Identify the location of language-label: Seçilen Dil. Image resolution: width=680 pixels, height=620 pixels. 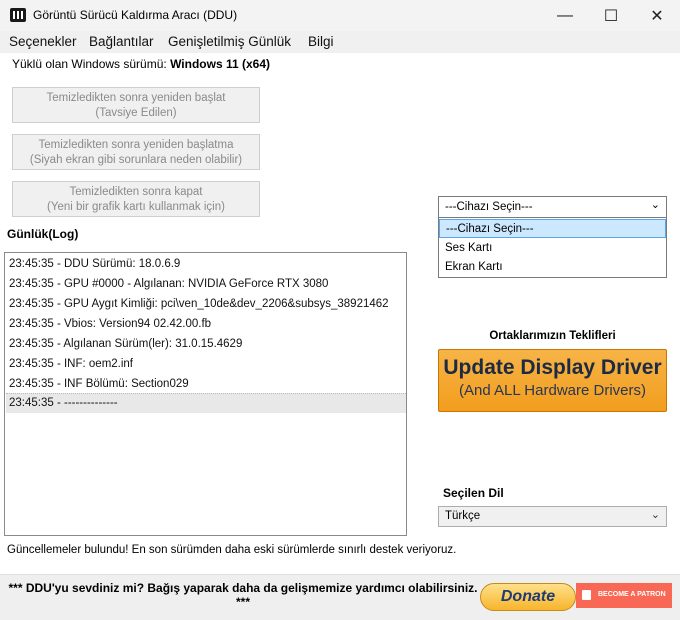
(473, 493).